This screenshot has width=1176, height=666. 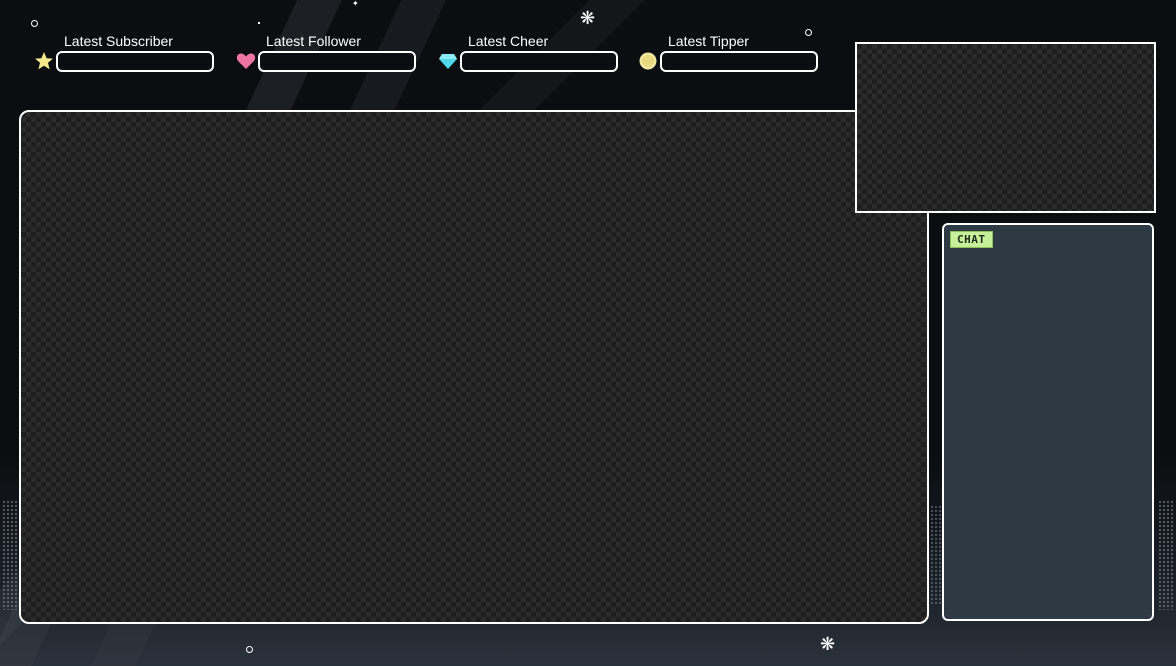 What do you see at coordinates (936, 555) in the screenshot?
I see `dot-pattern-middle` at bounding box center [936, 555].